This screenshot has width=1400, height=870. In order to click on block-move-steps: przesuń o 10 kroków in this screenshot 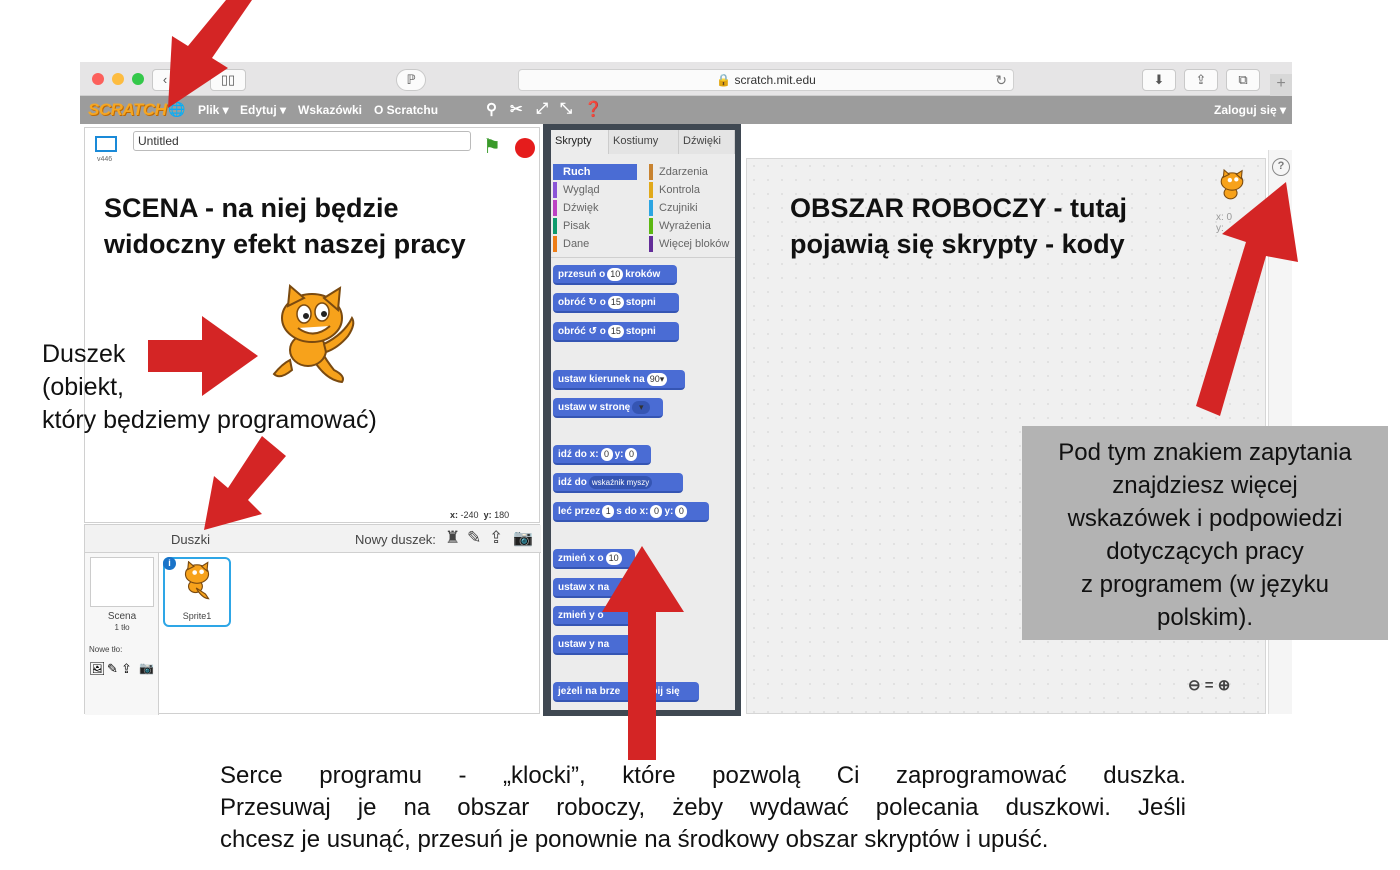, I will do `click(615, 275)`.